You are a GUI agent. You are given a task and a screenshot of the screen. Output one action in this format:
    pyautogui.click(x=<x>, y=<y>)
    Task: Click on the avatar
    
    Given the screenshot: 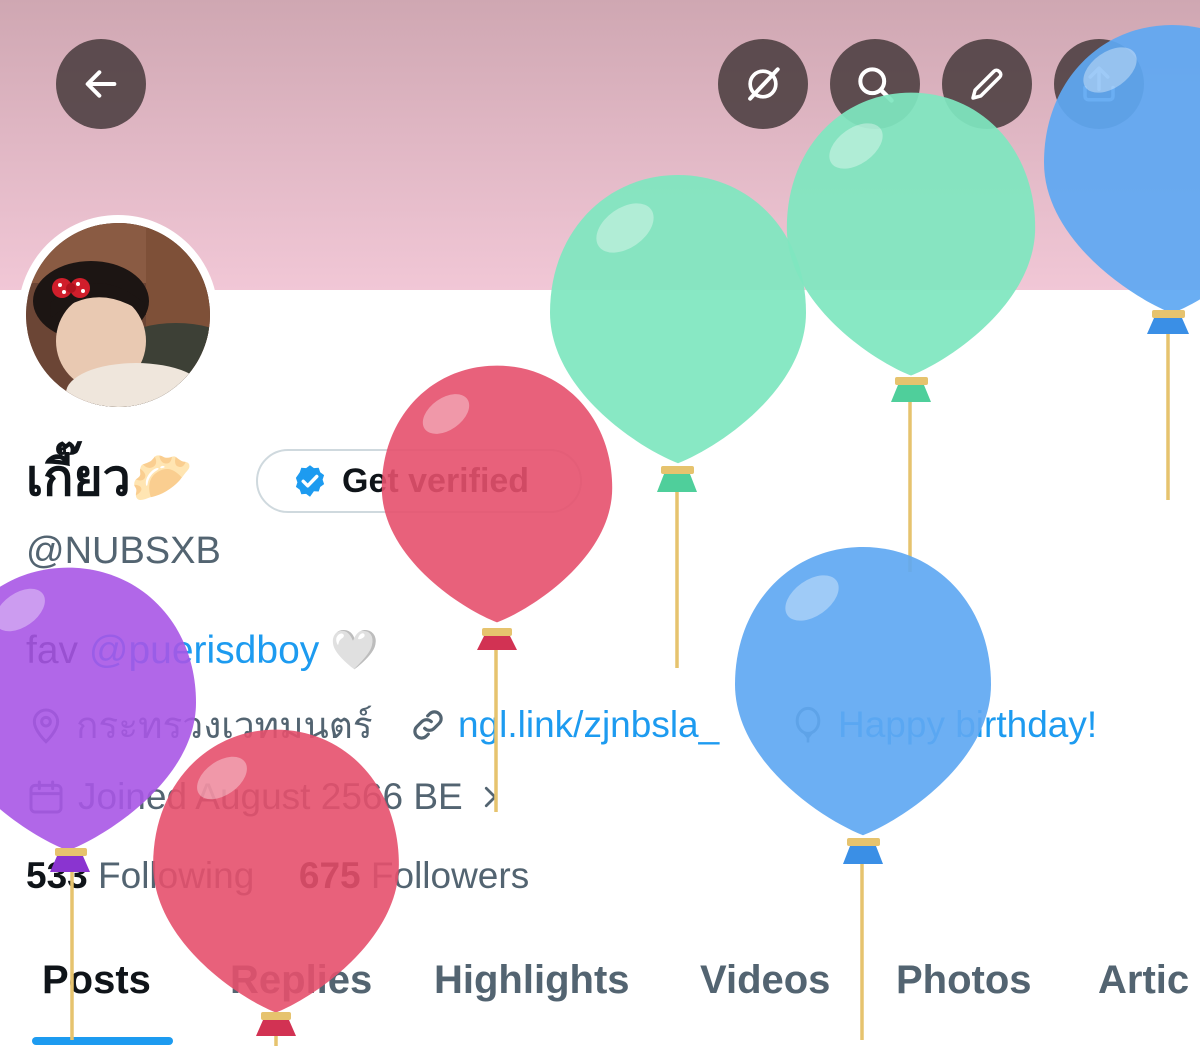 What is the action you would take?
    pyautogui.click(x=118, y=315)
    